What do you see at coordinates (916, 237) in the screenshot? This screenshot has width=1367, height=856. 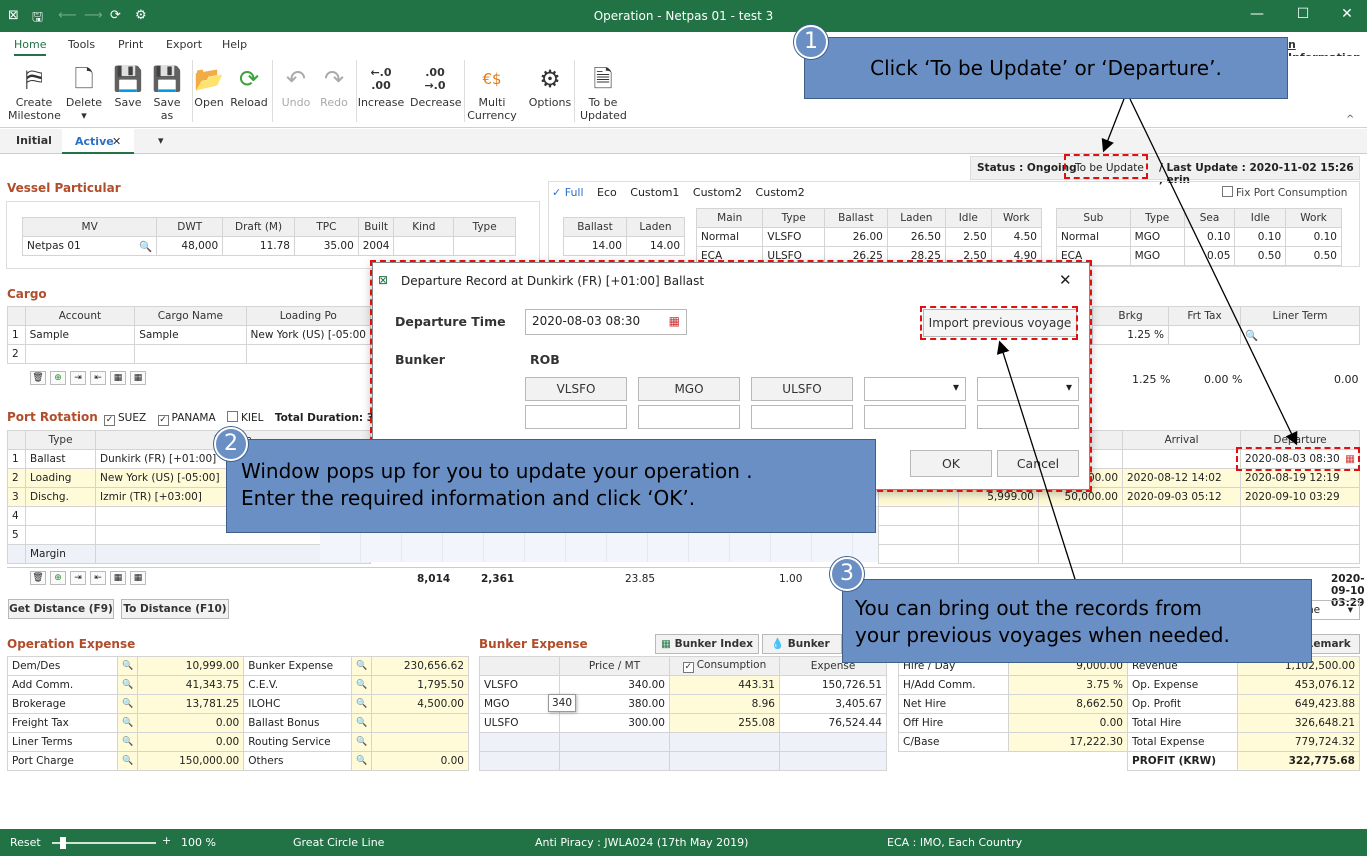 I see `main-cons-cell: 26.50` at bounding box center [916, 237].